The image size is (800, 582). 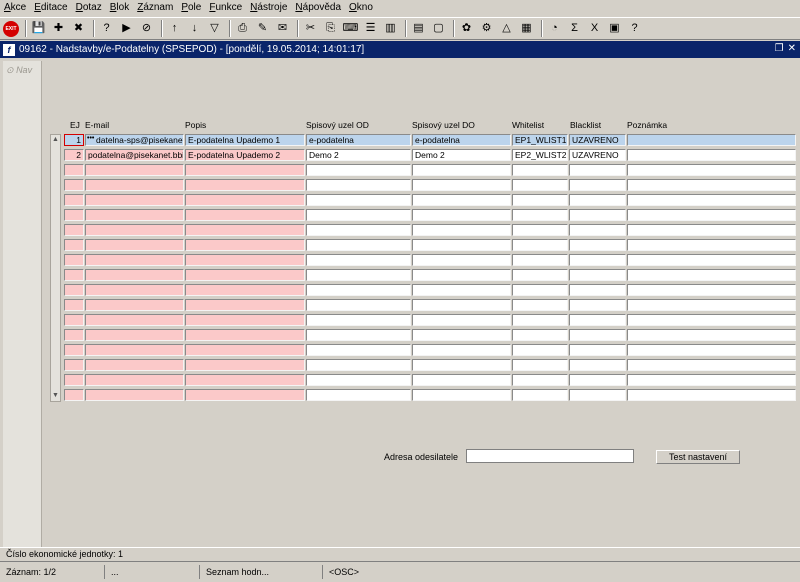 I want to click on menu-item-3: Blok, so click(x=119, y=8).